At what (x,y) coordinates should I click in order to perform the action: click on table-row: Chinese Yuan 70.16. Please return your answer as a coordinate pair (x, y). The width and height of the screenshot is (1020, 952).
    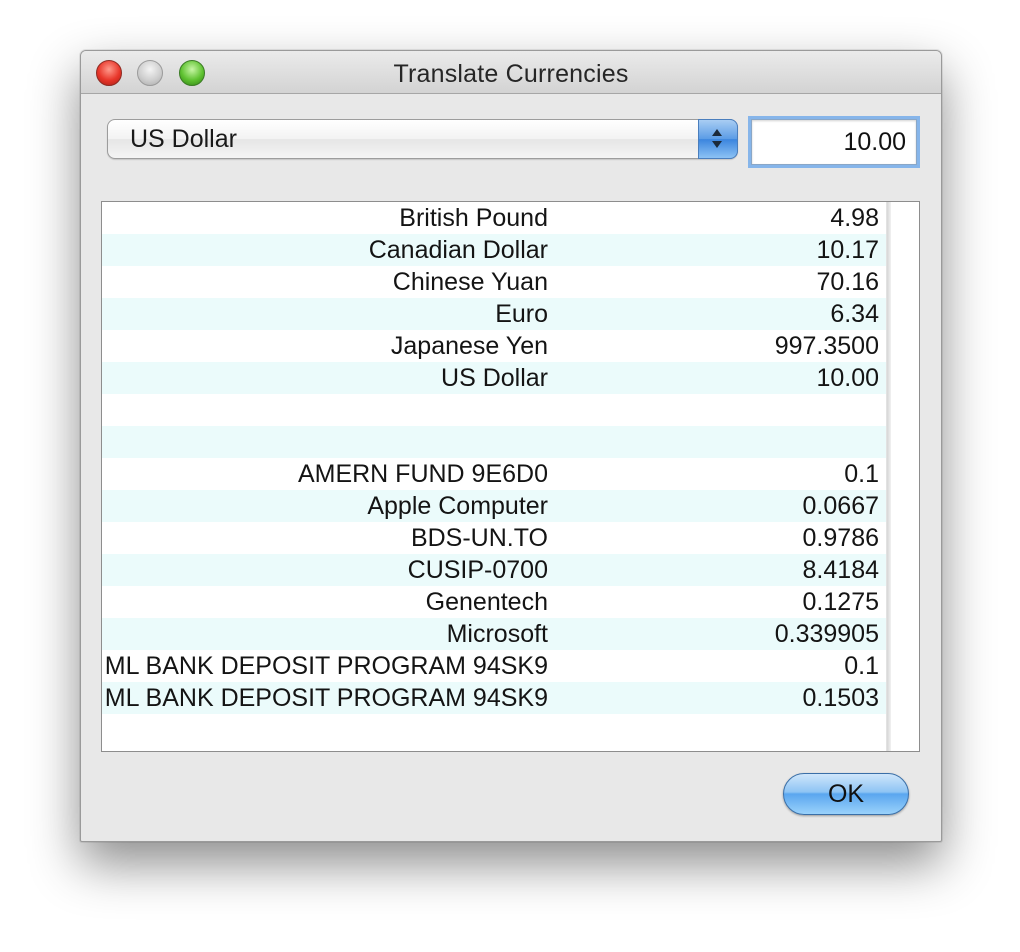
    Looking at the image, I should click on (494, 282).